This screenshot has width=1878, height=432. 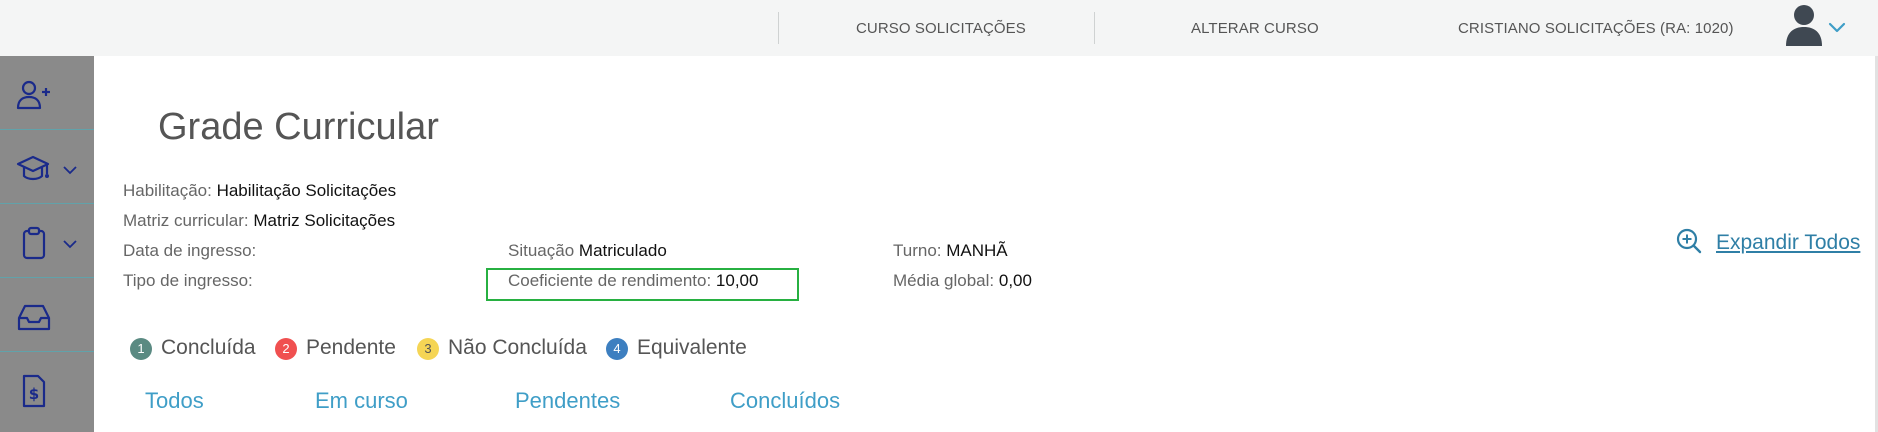 I want to click on media-field: Média global: 0,00, so click(x=962, y=281).